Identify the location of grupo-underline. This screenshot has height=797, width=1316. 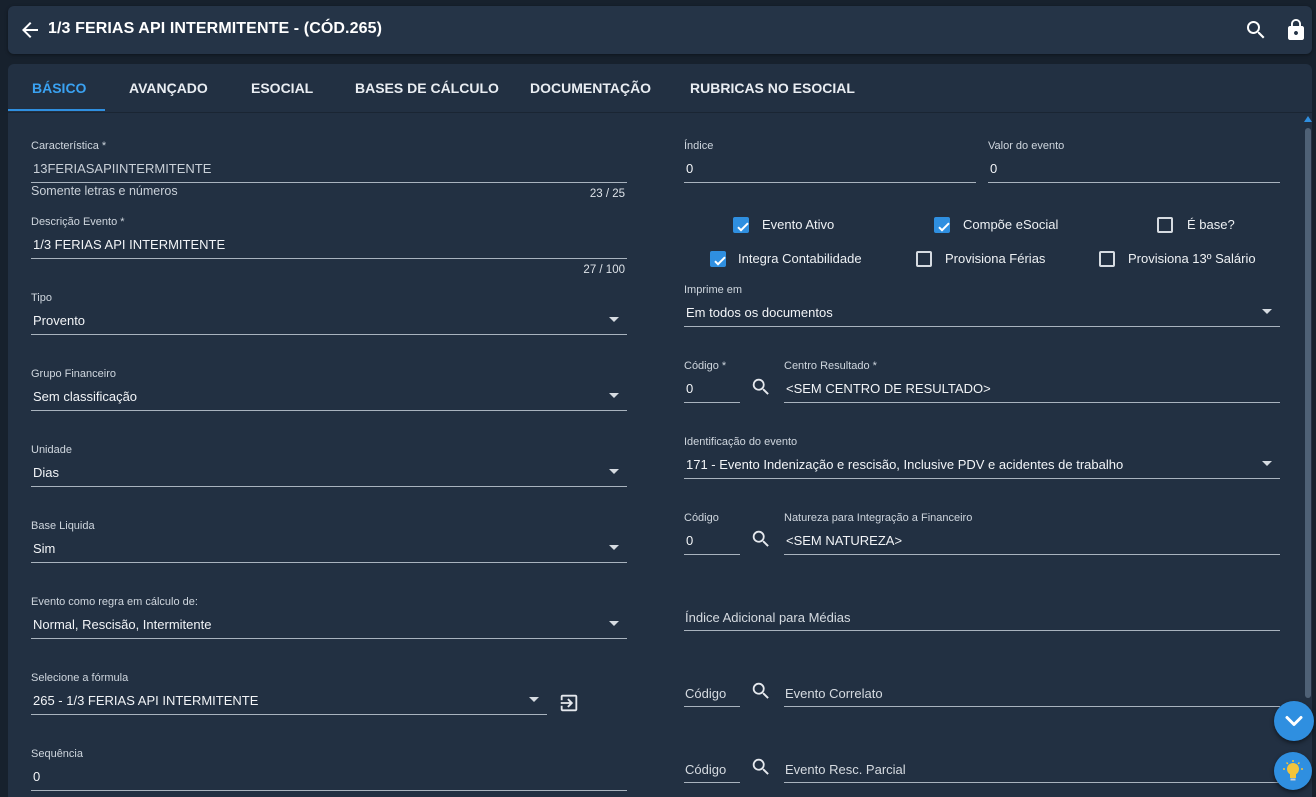
(329, 410).